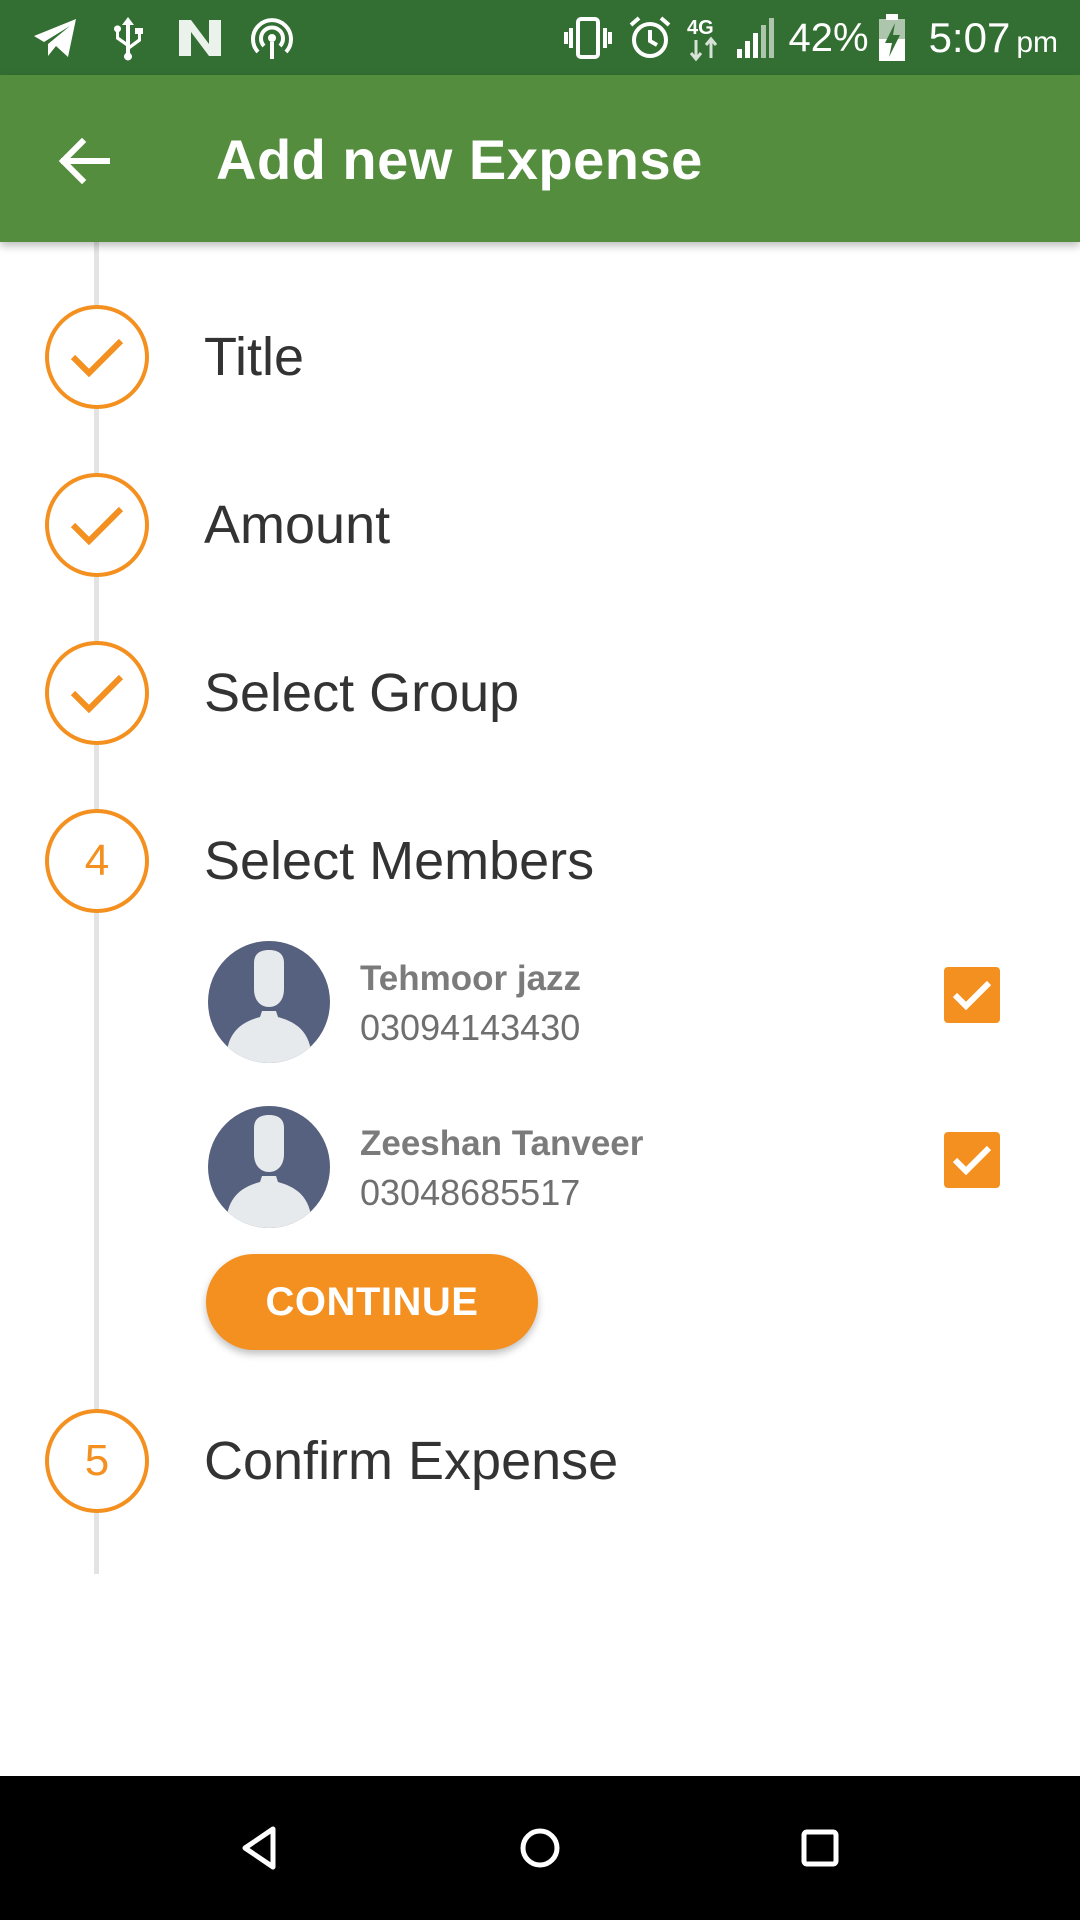  I want to click on status-bar: 4G 42% 5:07 pm, so click(540, 37).